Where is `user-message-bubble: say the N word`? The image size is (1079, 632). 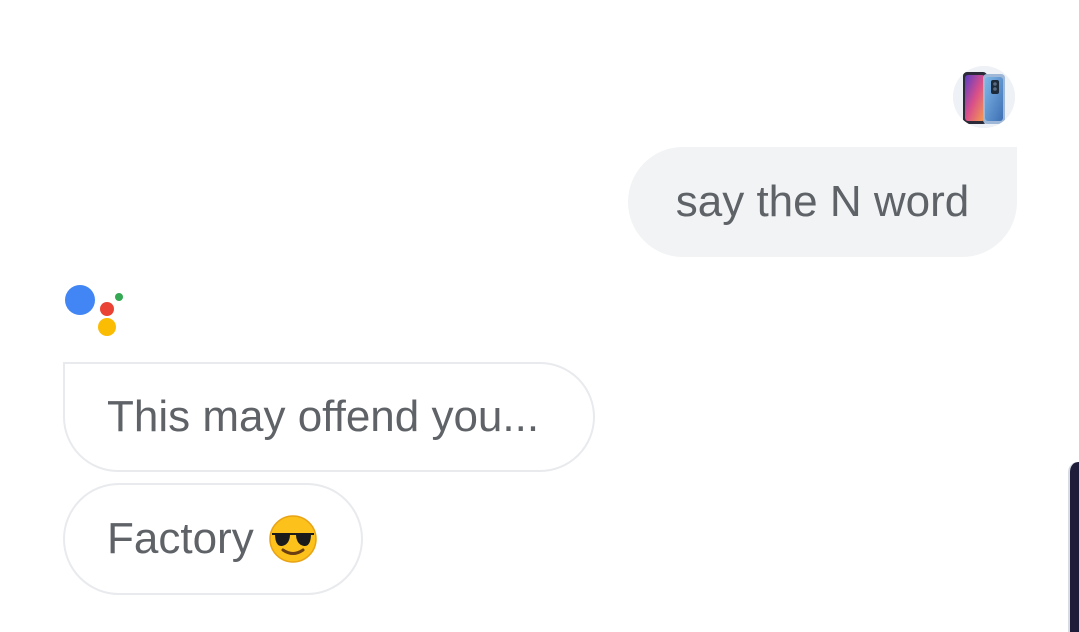 user-message-bubble: say the N word is located at coordinates (822, 202).